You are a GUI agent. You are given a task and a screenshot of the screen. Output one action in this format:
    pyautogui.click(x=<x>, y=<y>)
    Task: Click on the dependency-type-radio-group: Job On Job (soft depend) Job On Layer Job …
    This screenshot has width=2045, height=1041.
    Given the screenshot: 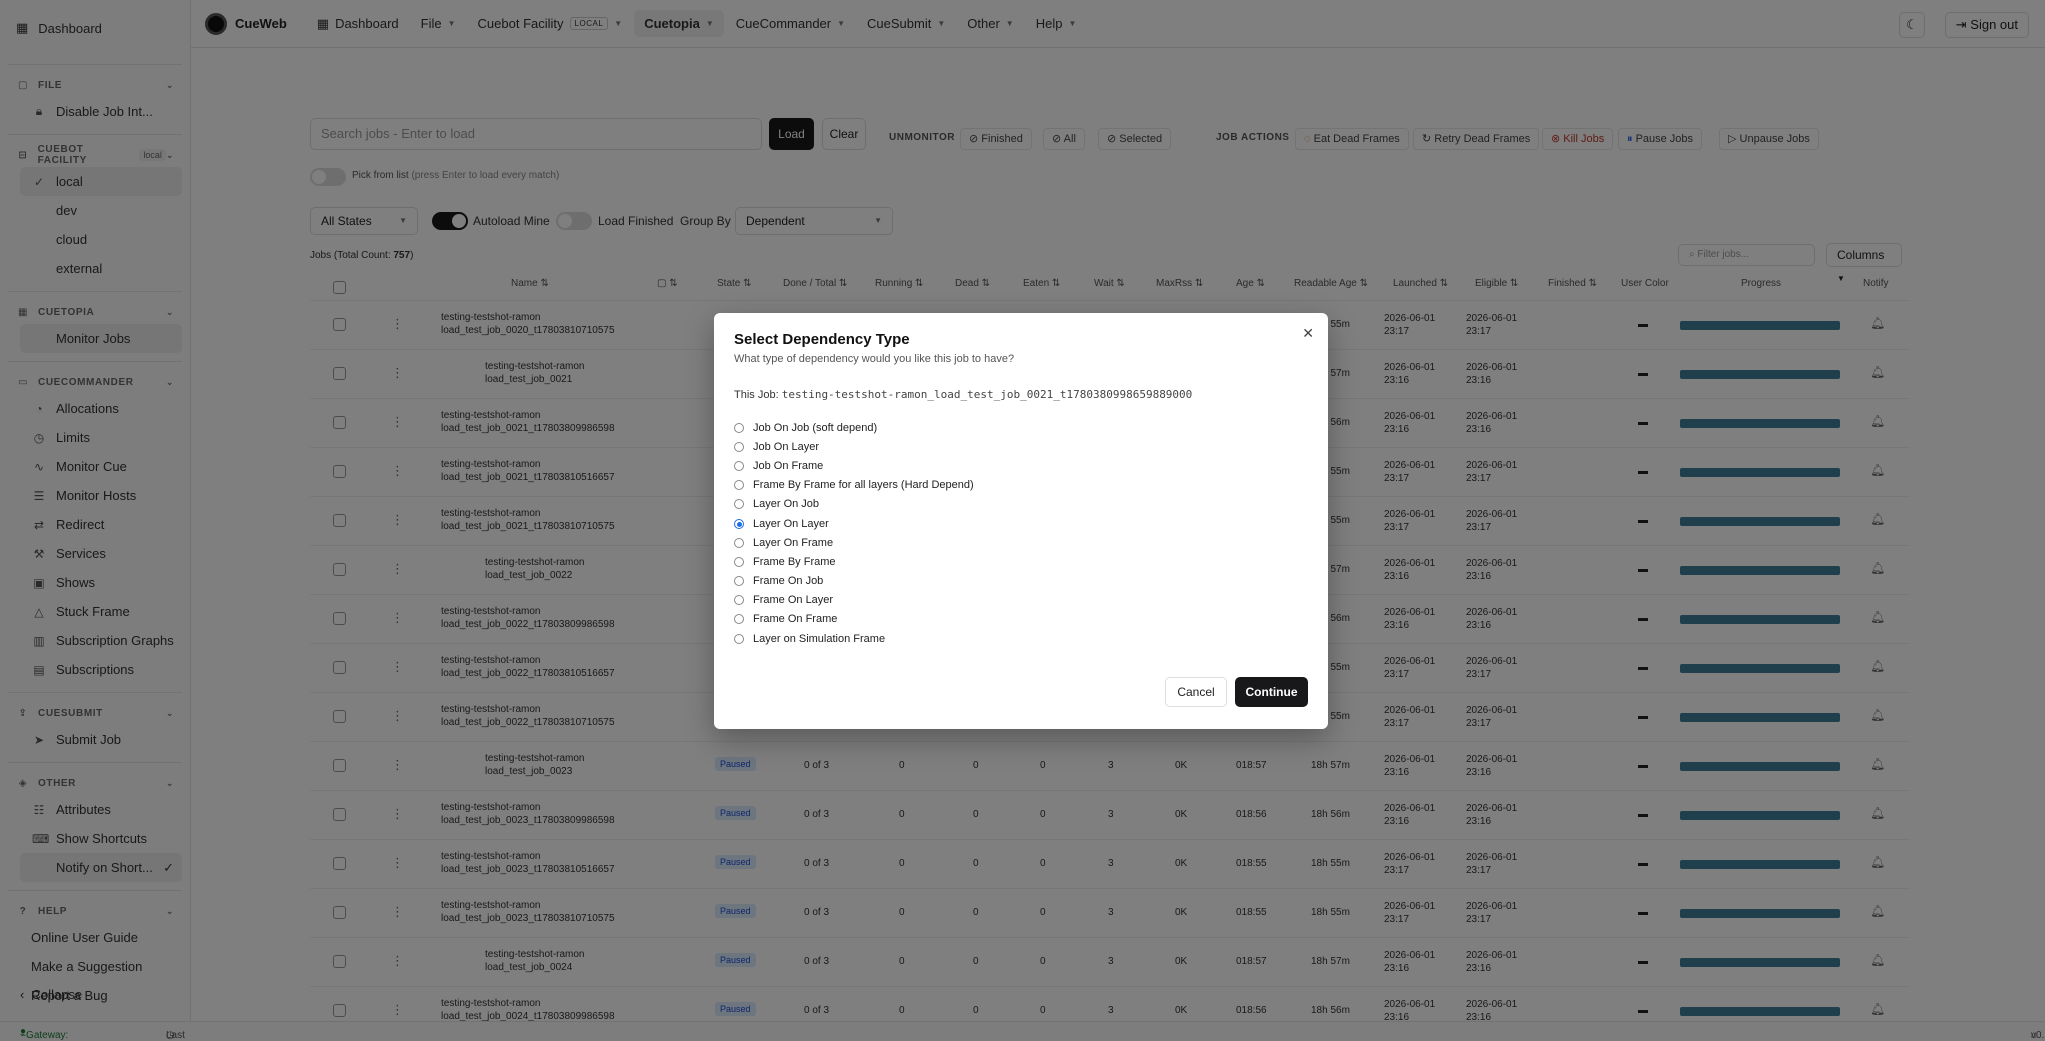 What is the action you would take?
    pyautogui.click(x=854, y=533)
    